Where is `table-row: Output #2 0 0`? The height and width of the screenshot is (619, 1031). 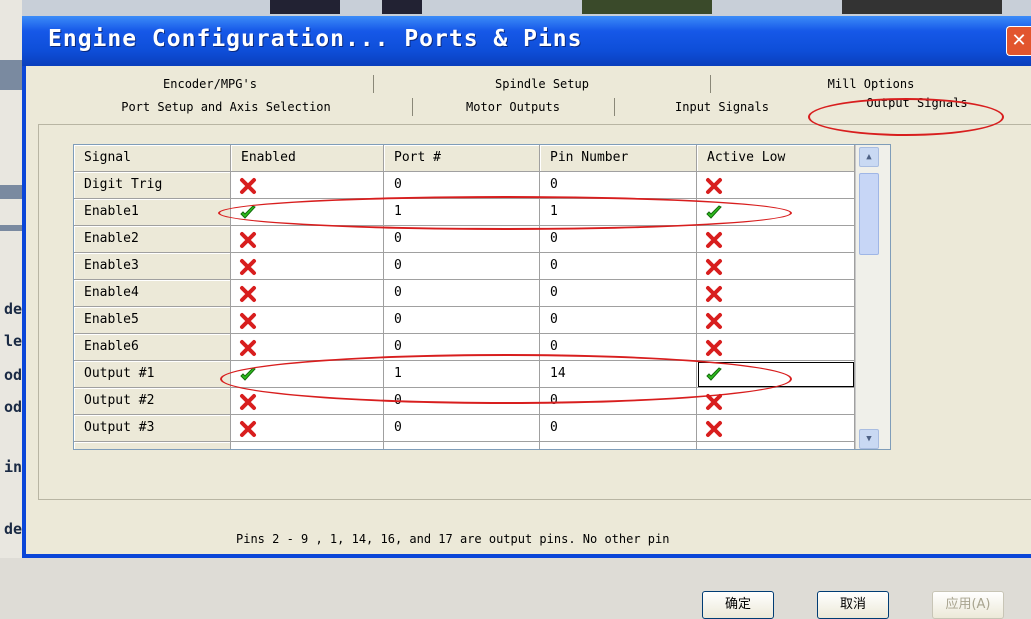 table-row: Output #2 0 0 is located at coordinates (482, 401).